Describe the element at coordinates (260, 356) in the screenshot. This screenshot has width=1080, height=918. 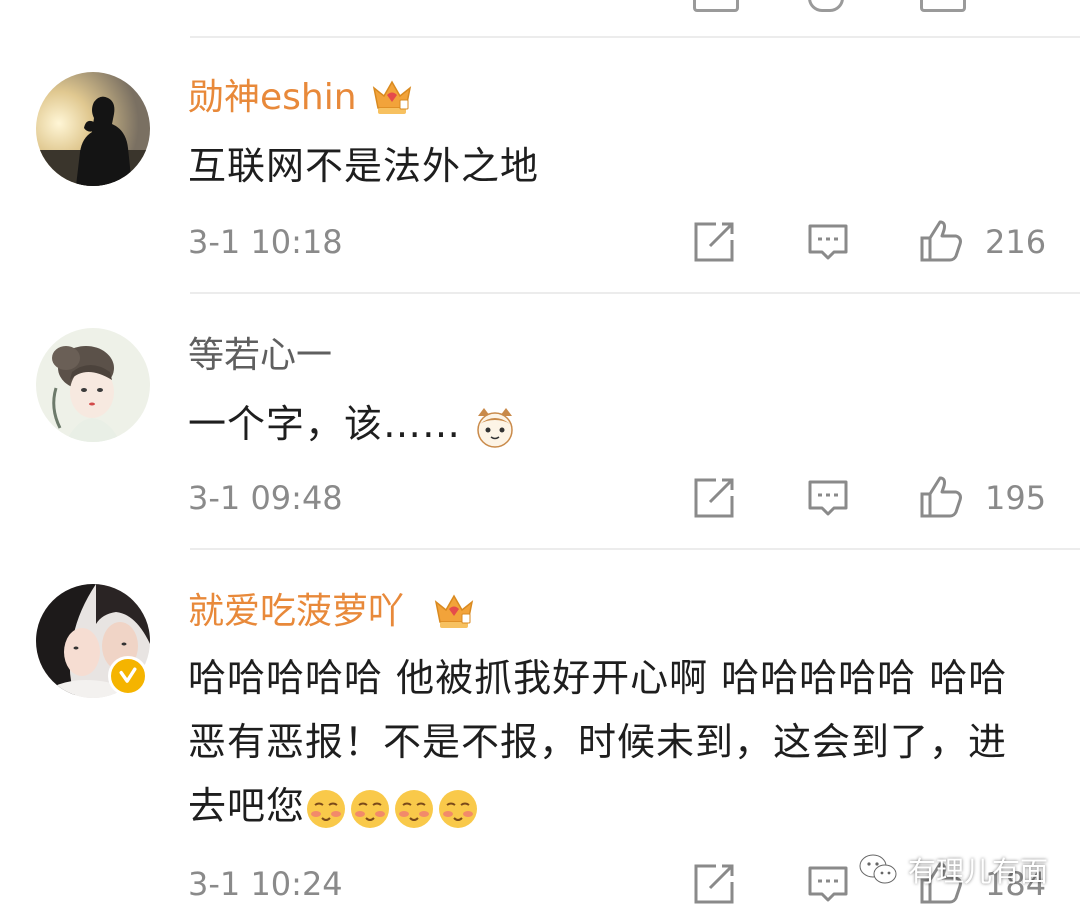
I see `username: 等若心一` at that location.